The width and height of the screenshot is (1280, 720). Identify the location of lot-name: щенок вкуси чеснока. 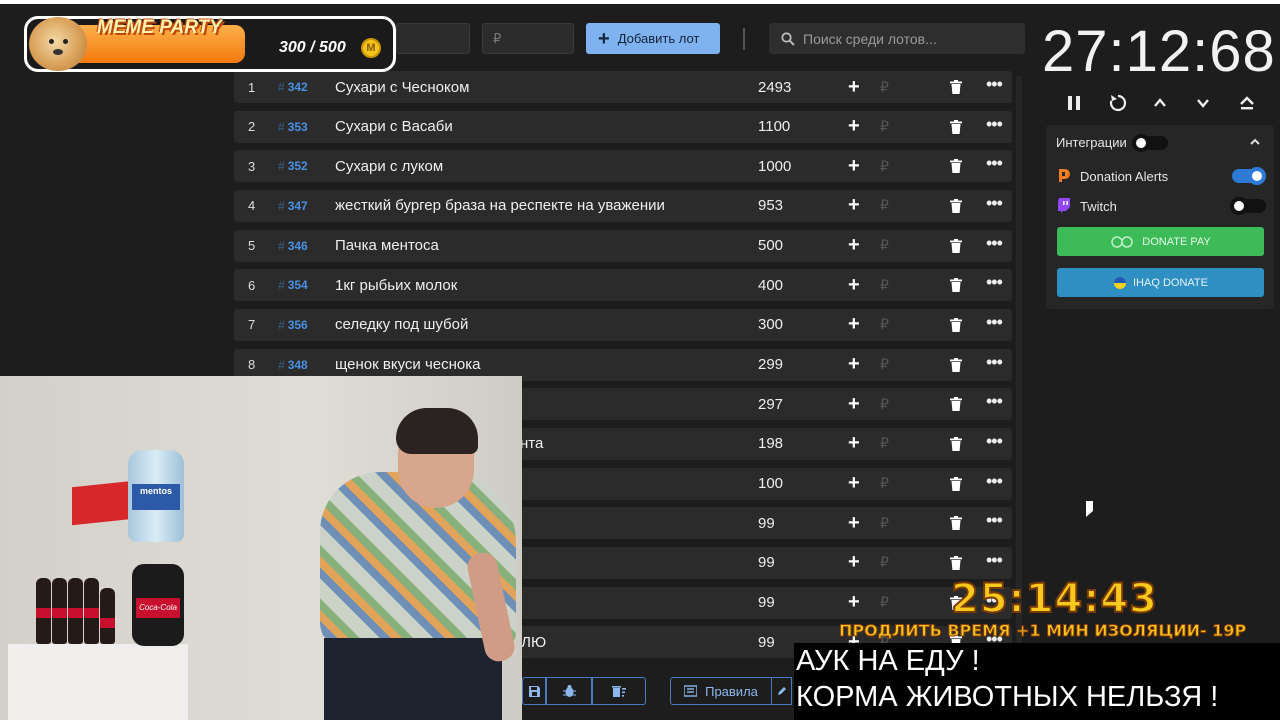
(407, 364).